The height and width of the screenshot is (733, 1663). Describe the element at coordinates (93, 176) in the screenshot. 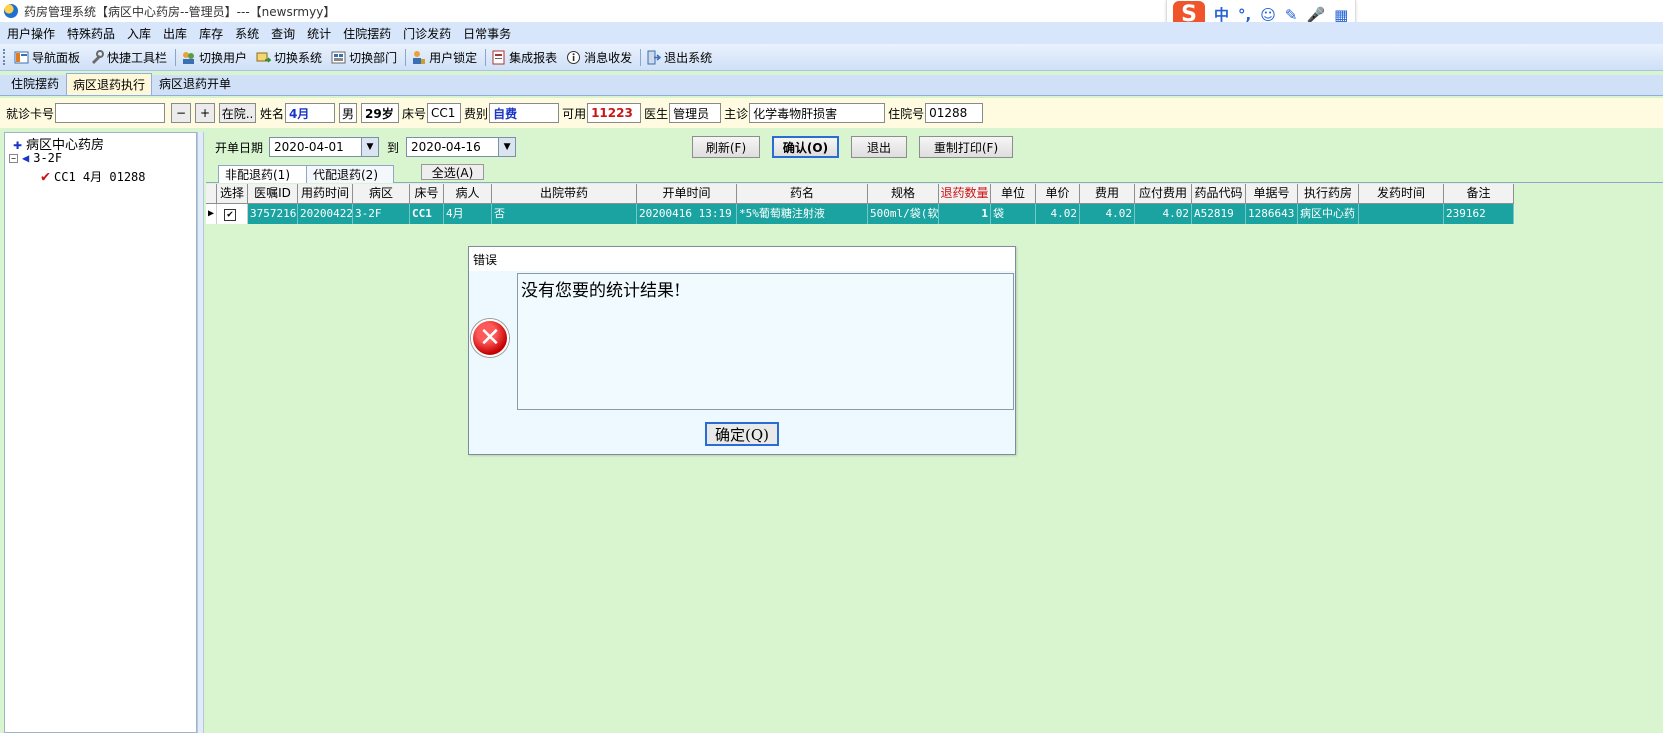

I see `tree-node-patient: ✔ CC1 4月 01288` at that location.